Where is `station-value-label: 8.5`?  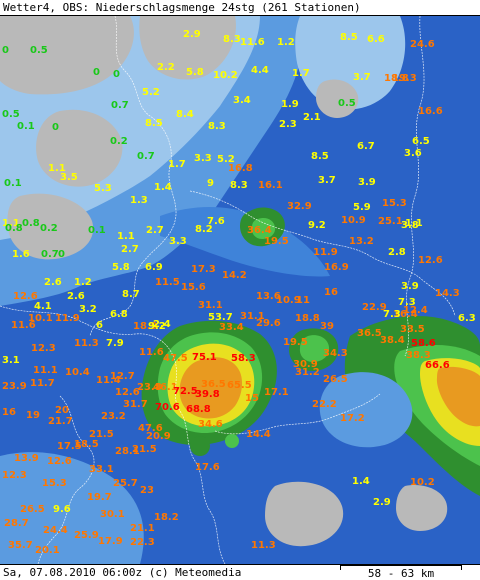
station-value-label: 8.5 is located at coordinates (154, 123).